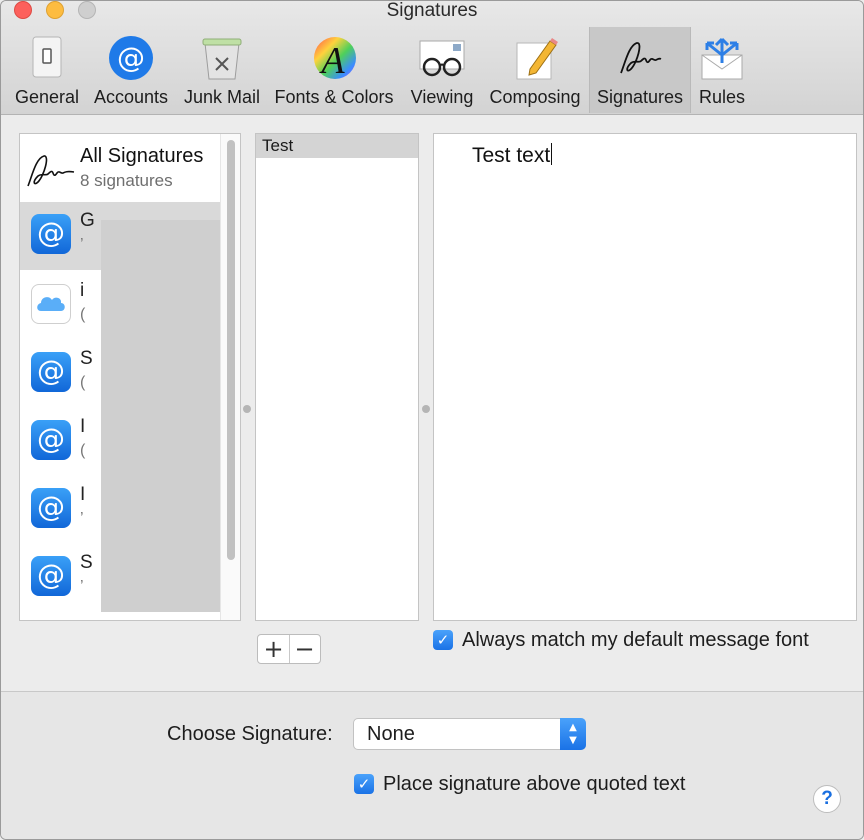 The height and width of the screenshot is (840, 864). What do you see at coordinates (47, 57) in the screenshot?
I see `switch-icon` at bounding box center [47, 57].